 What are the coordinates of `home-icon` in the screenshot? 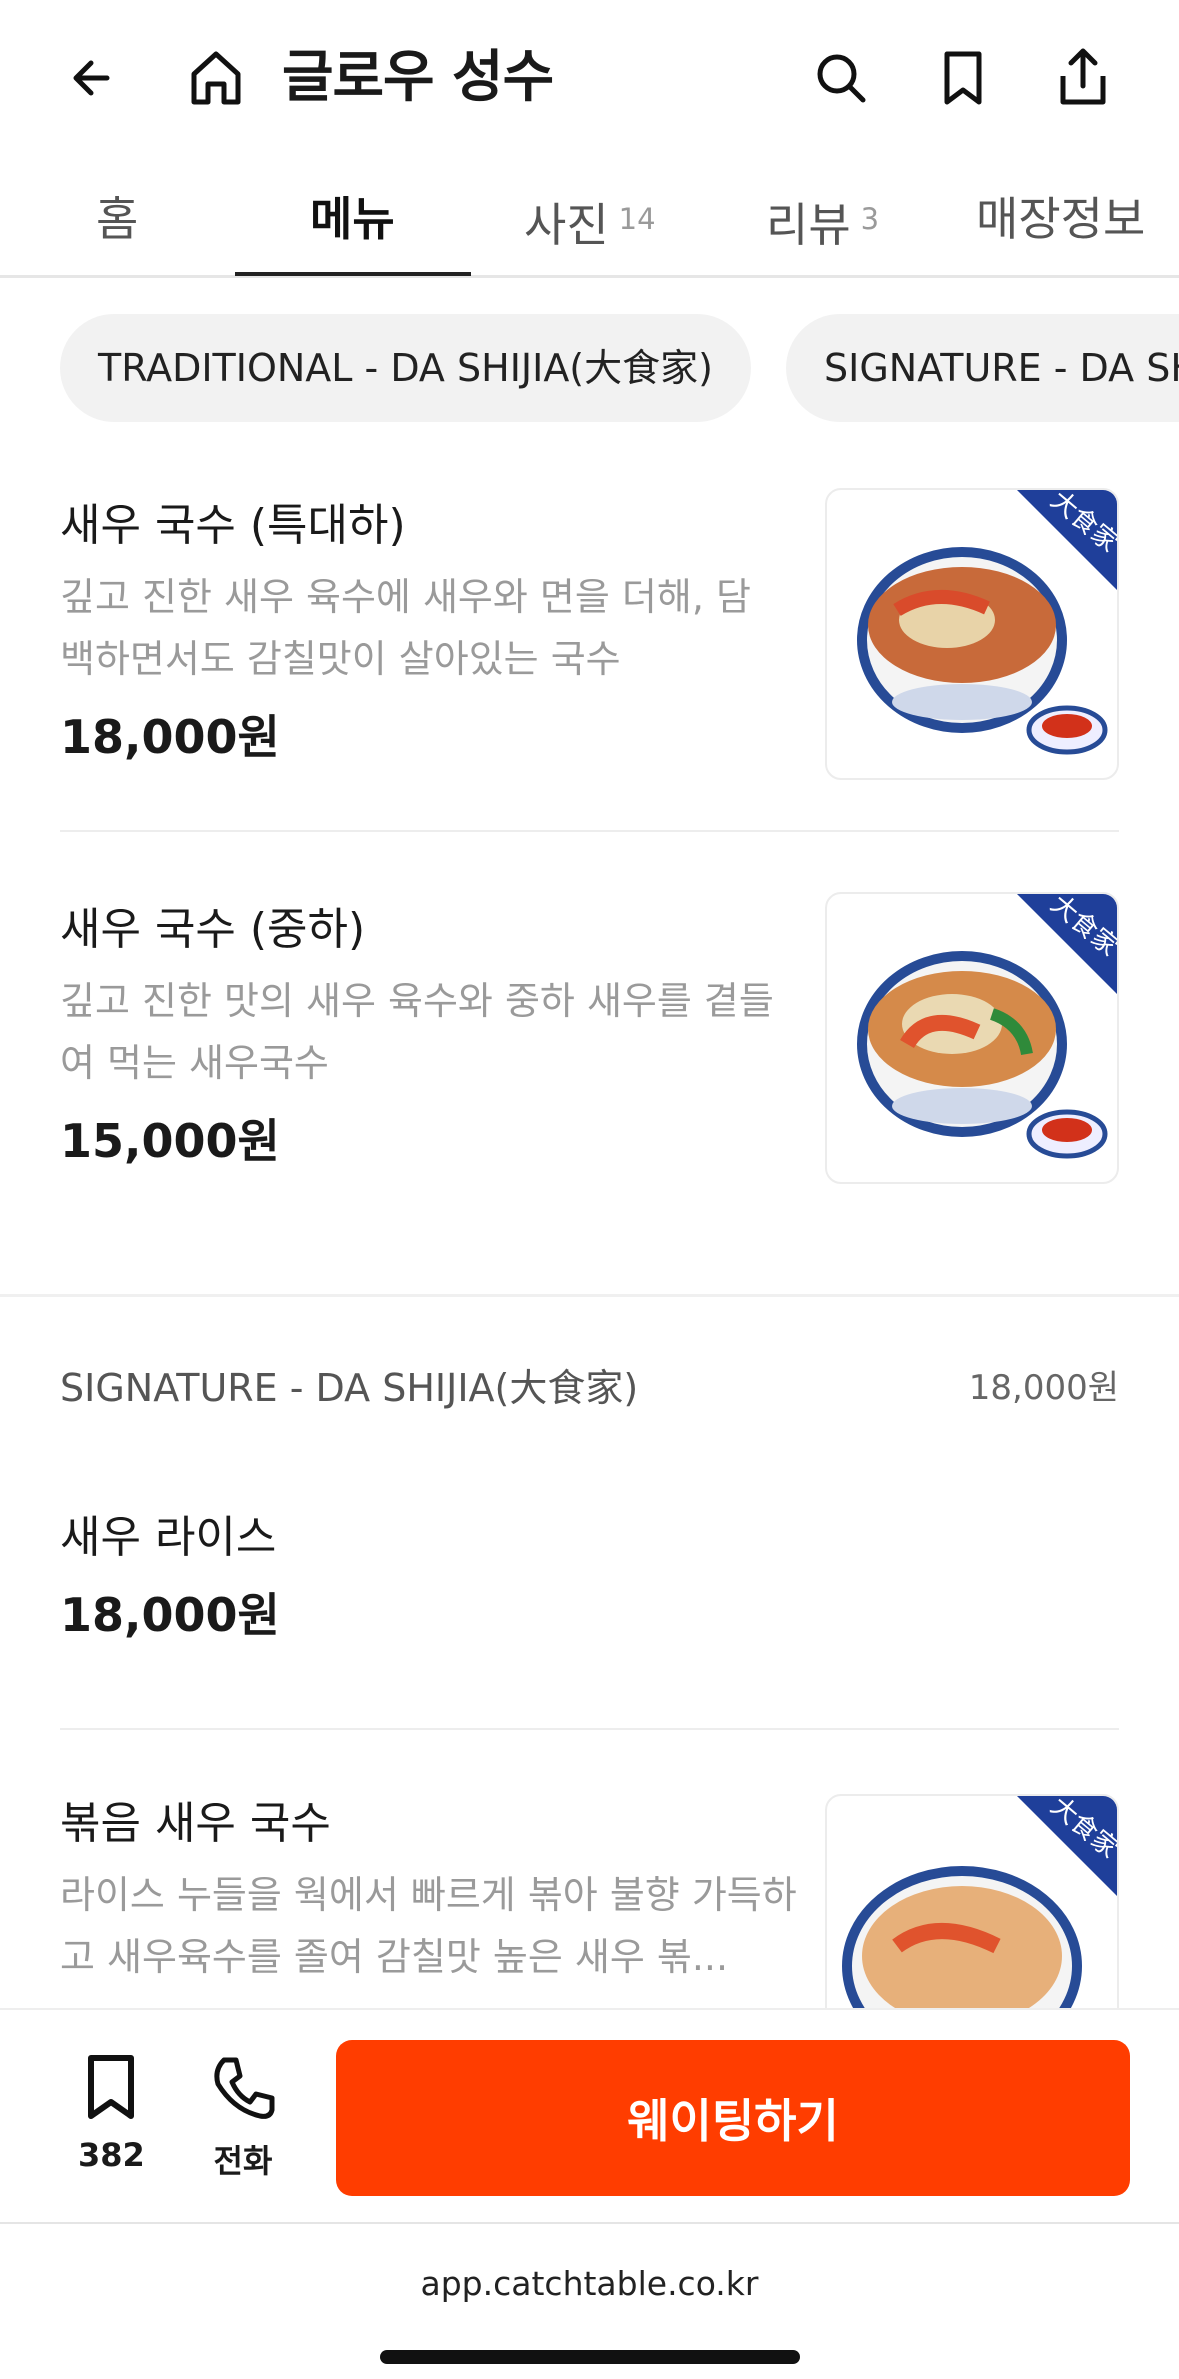 It's located at (216, 78).